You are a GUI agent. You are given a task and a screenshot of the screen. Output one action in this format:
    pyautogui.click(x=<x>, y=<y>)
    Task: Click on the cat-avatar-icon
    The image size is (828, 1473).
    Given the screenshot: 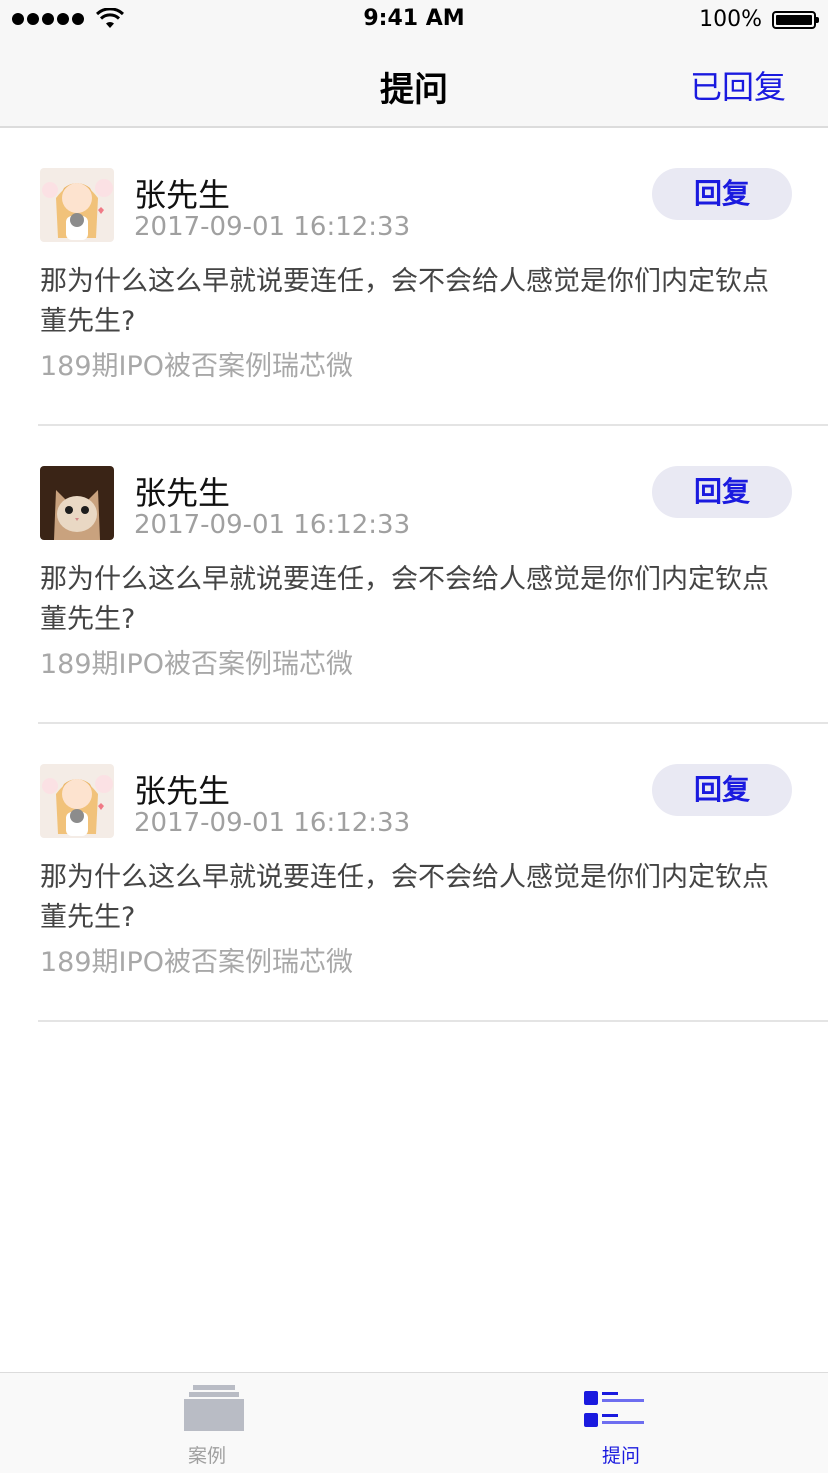 What is the action you would take?
    pyautogui.click(x=77, y=503)
    